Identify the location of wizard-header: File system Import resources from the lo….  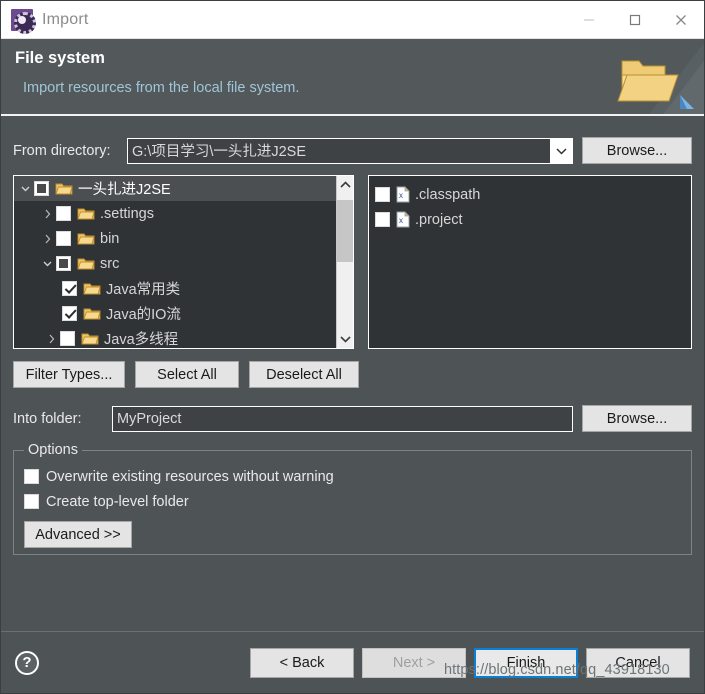
(352, 77).